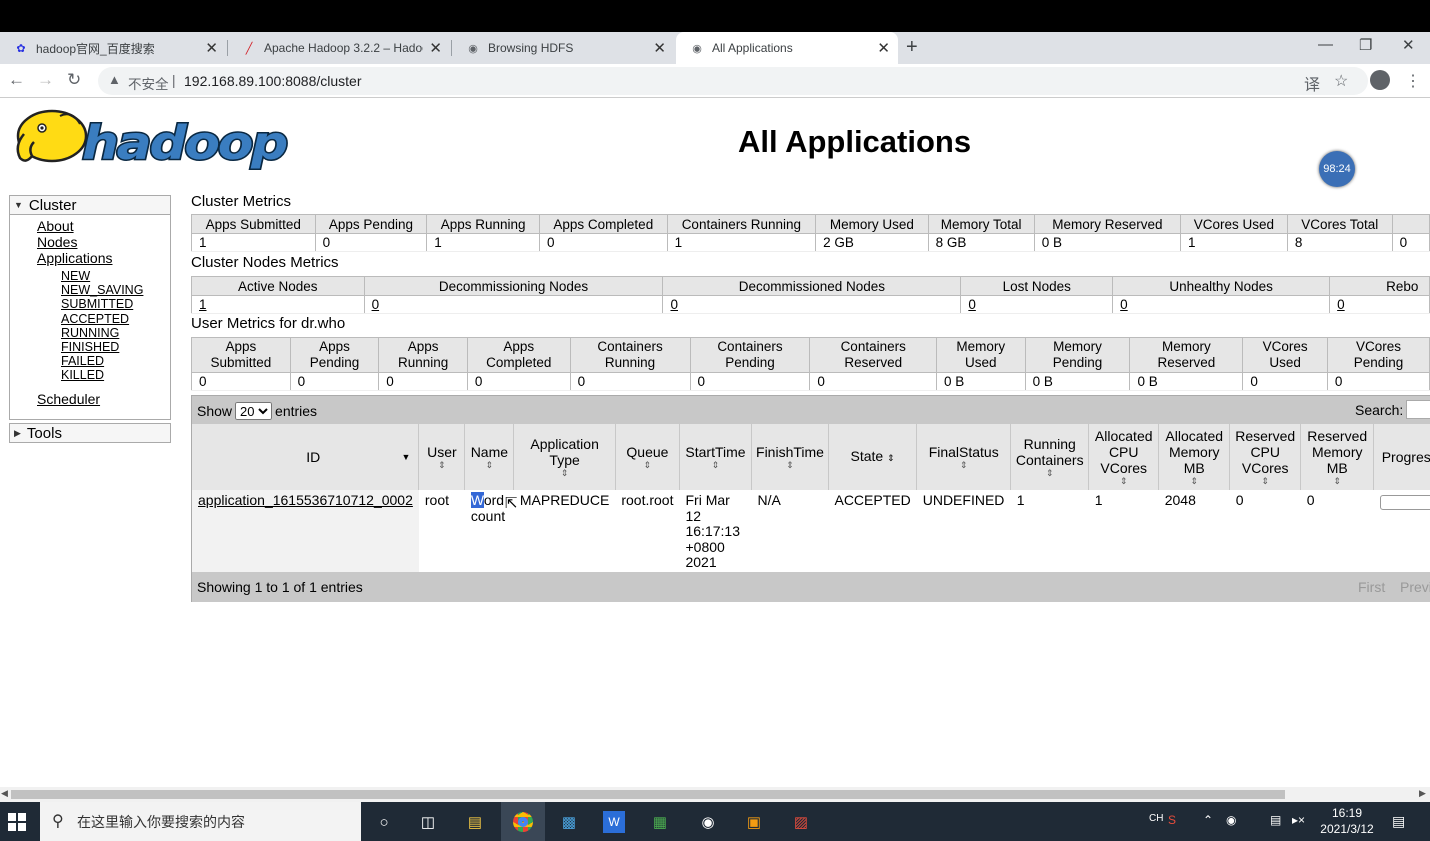  What do you see at coordinates (715, 457) in the screenshot?
I see `col-starttime: StartTime ⇕` at bounding box center [715, 457].